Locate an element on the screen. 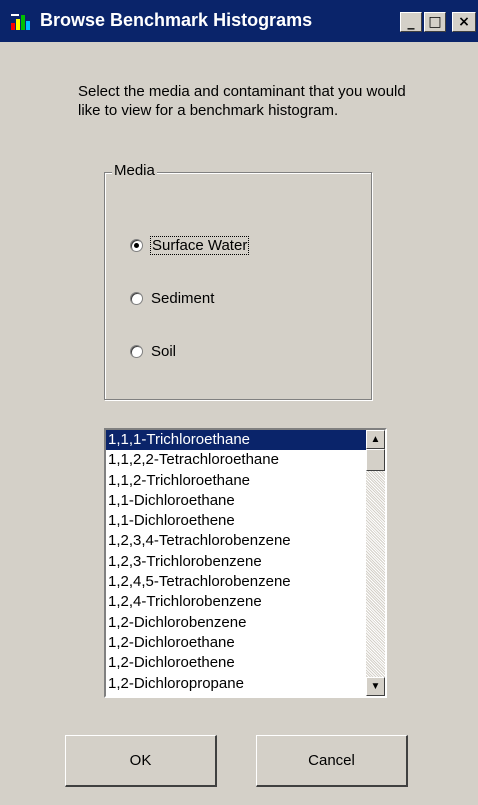 This screenshot has height=805, width=478. media-option-soil: Soil is located at coordinates (153, 351).